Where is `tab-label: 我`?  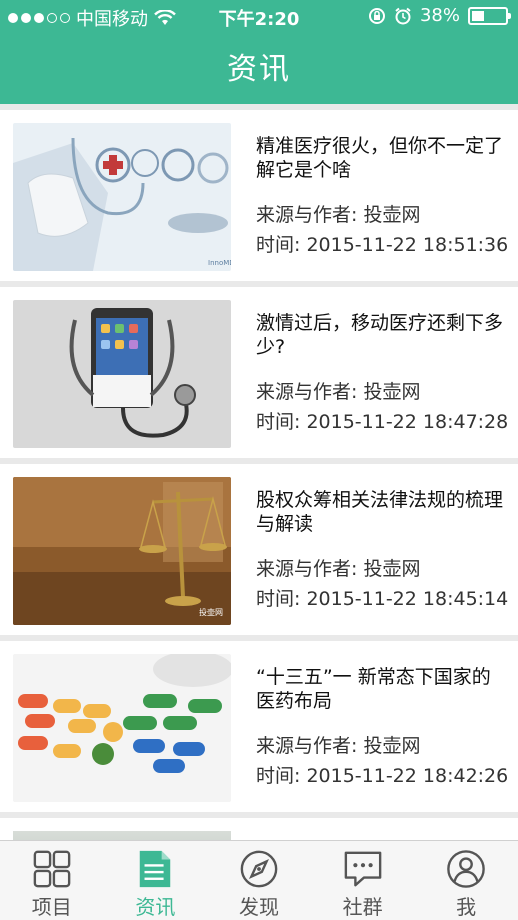
tab-label: 我 is located at coordinates (466, 907).